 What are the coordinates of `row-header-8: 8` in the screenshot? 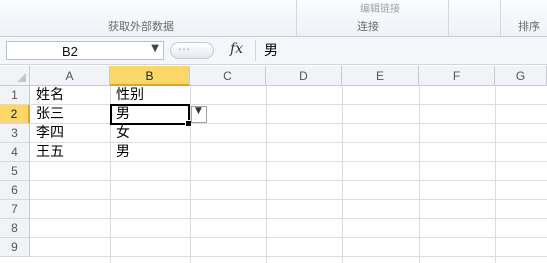 It's located at (15, 228).